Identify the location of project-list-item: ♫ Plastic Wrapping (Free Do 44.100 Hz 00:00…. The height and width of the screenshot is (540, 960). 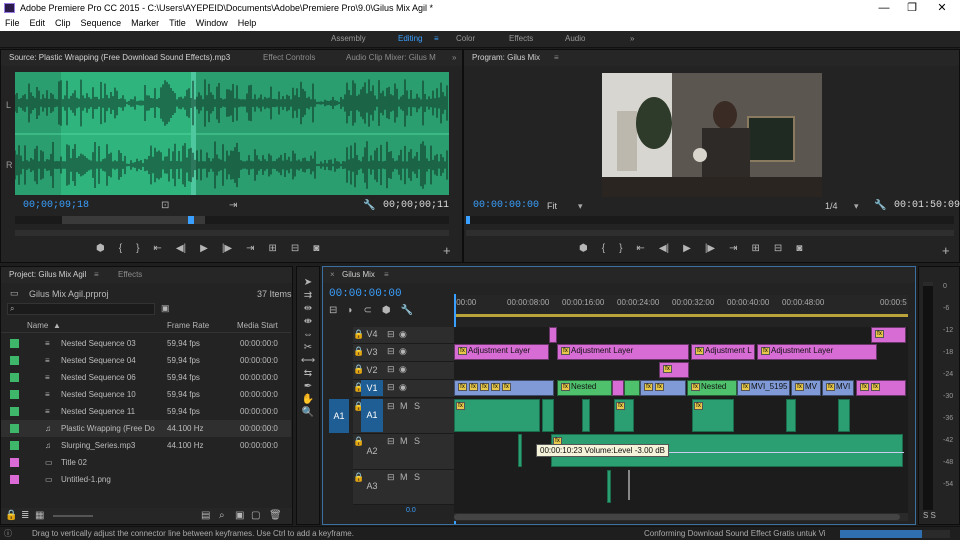
(146, 428).